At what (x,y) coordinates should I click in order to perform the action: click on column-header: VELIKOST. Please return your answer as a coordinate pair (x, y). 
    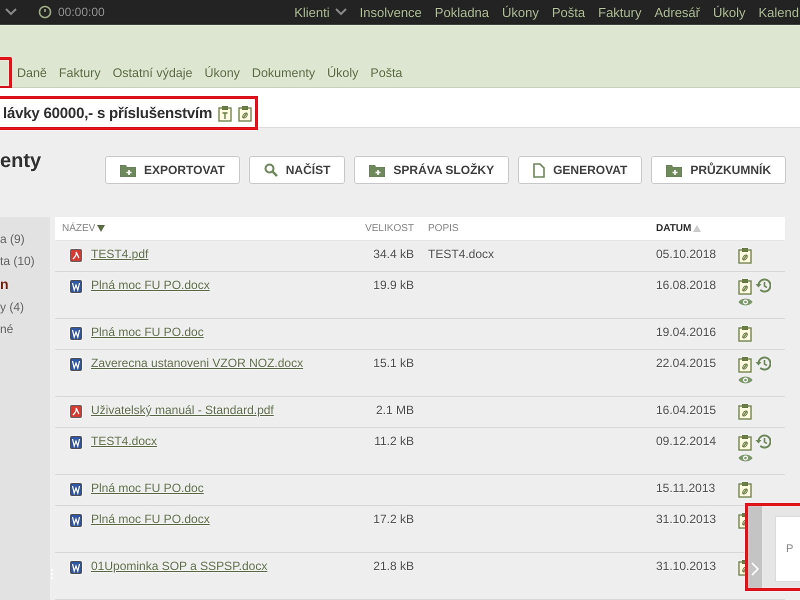
    Looking at the image, I should click on (389, 228).